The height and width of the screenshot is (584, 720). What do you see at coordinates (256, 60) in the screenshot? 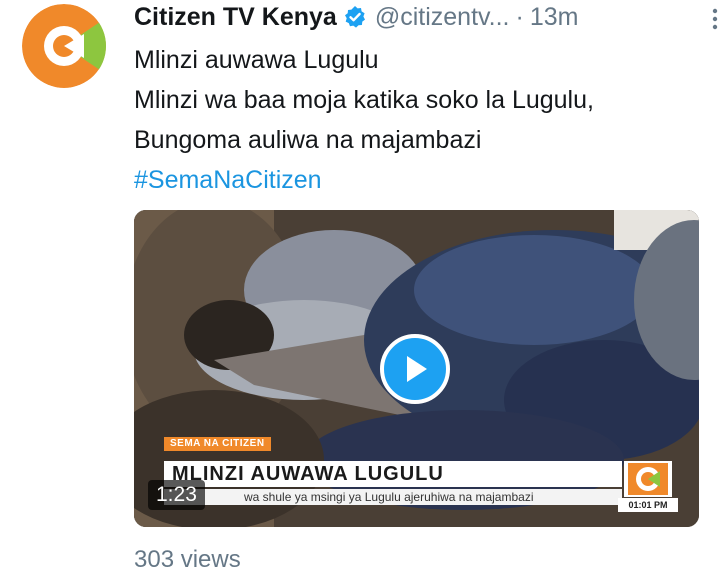
I see `tweet-text-line: Mlinzi auwawa Lugulu` at bounding box center [256, 60].